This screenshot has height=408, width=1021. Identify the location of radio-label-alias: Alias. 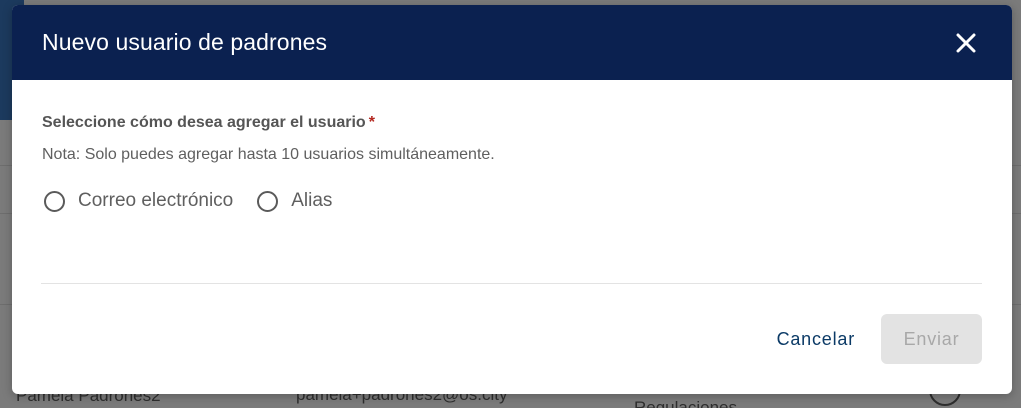
(312, 200).